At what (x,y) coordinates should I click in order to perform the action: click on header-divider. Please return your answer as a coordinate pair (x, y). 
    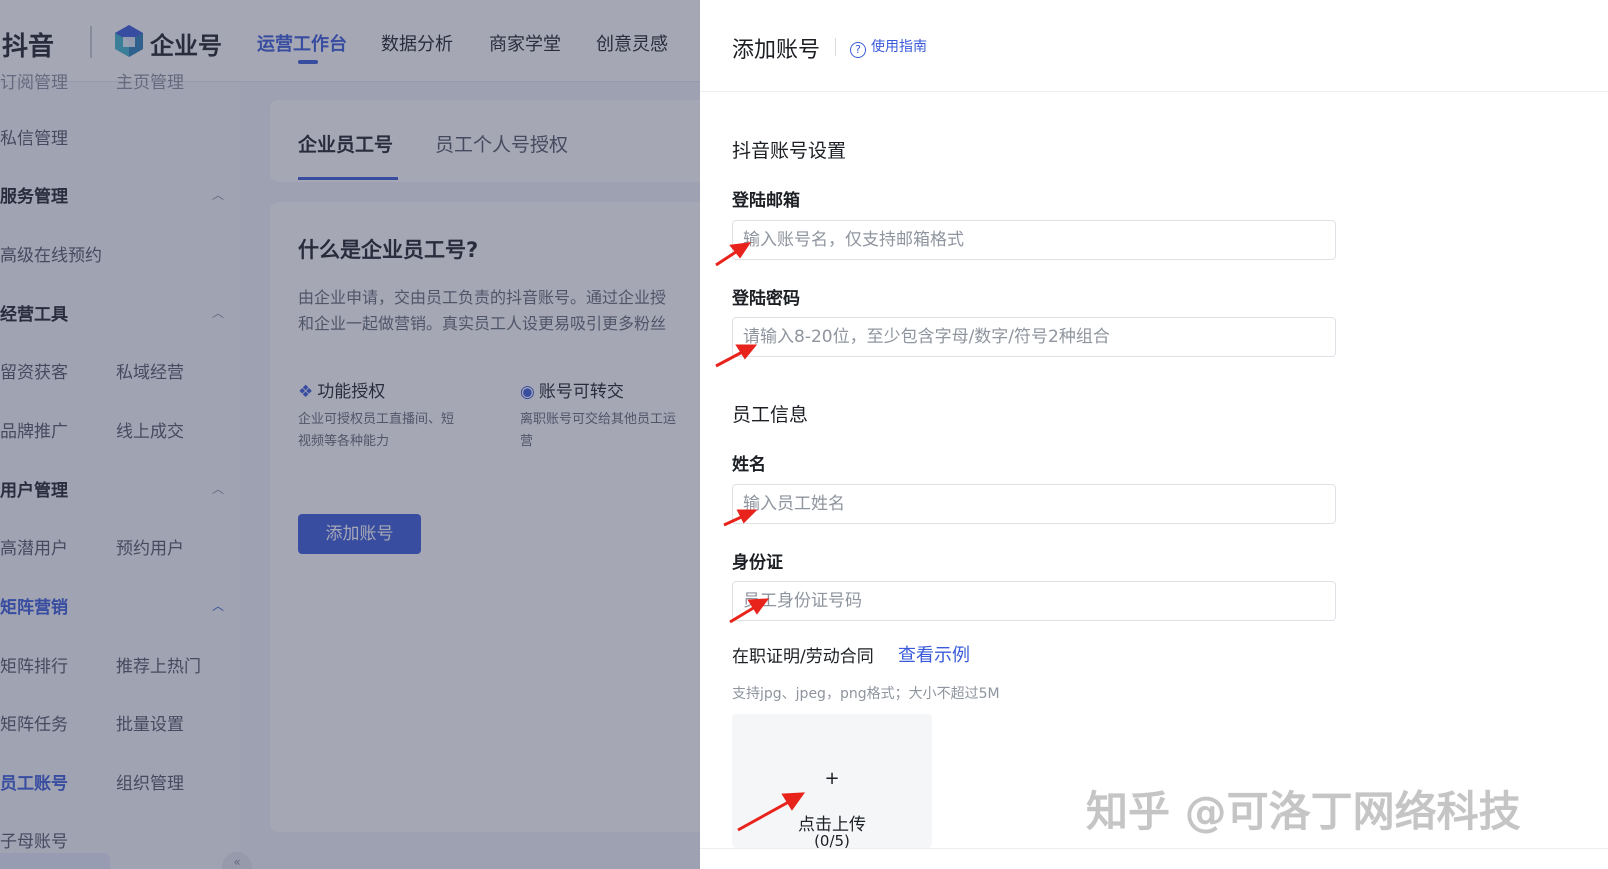
    Looking at the image, I should click on (835, 47).